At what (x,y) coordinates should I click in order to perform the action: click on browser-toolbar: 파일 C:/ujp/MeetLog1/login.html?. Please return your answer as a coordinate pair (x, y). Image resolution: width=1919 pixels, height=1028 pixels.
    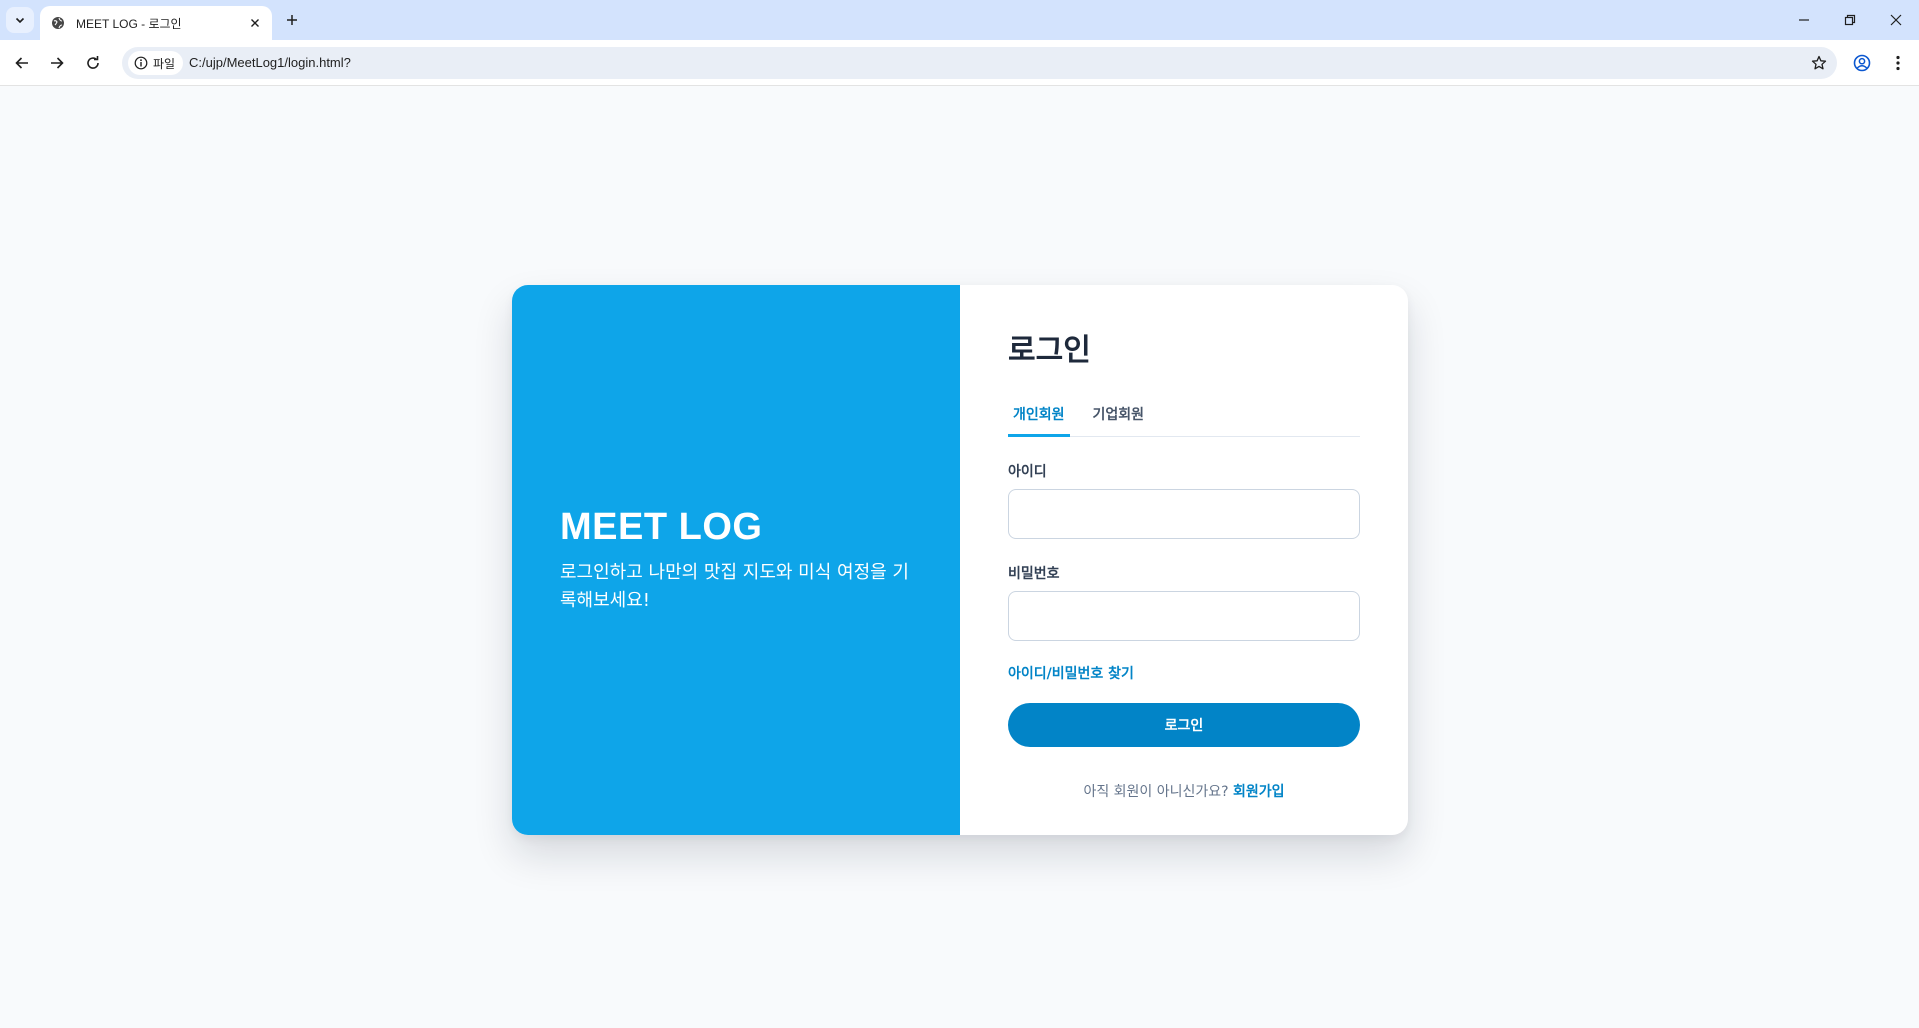
    Looking at the image, I should click on (959, 63).